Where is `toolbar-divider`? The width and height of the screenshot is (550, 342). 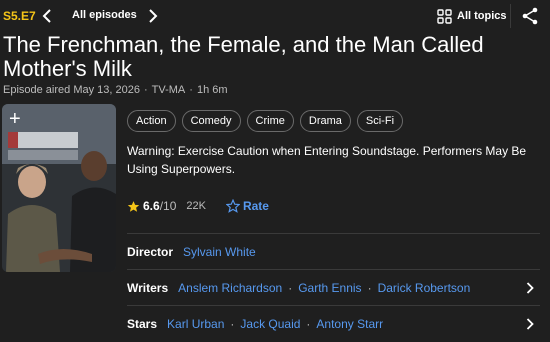
toolbar-divider is located at coordinates (510, 16).